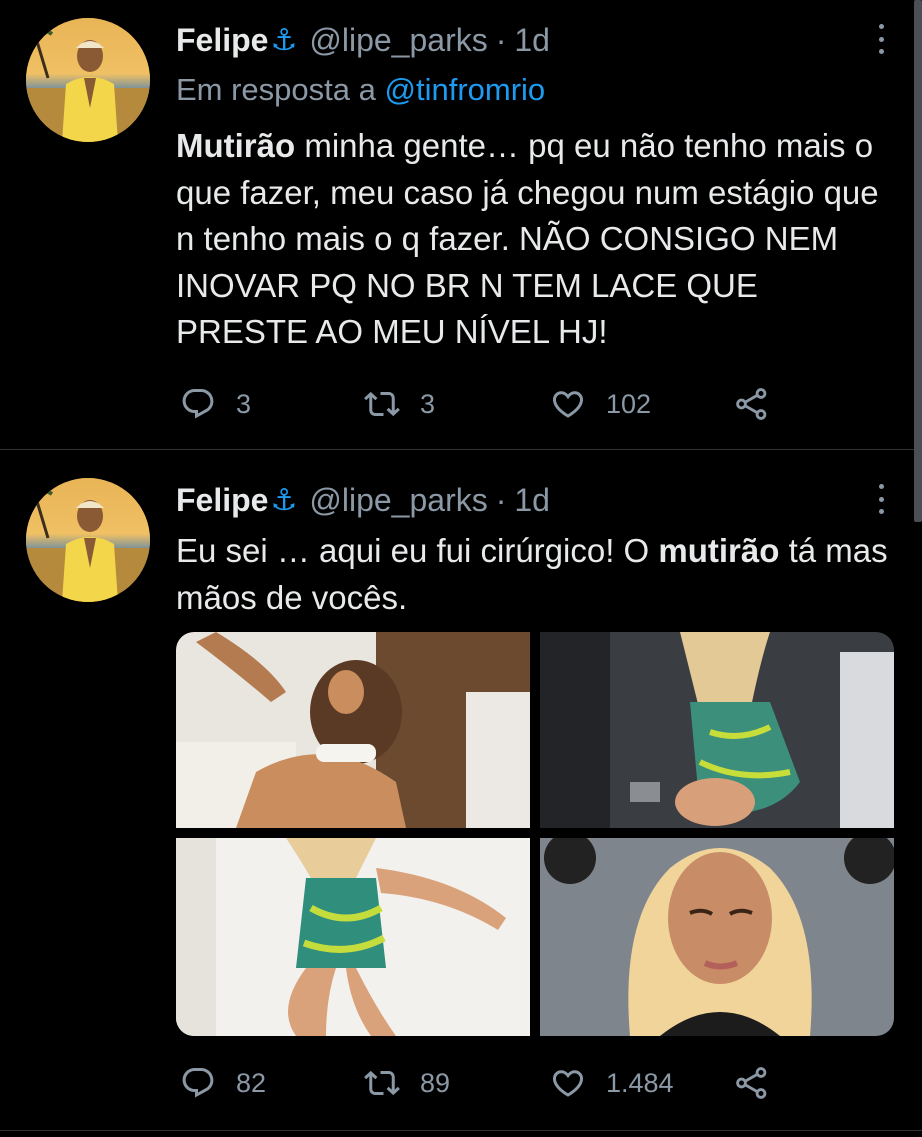 This screenshot has width=922, height=1137. What do you see at coordinates (407, 1083) in the screenshot?
I see `retweet-button: 89` at bounding box center [407, 1083].